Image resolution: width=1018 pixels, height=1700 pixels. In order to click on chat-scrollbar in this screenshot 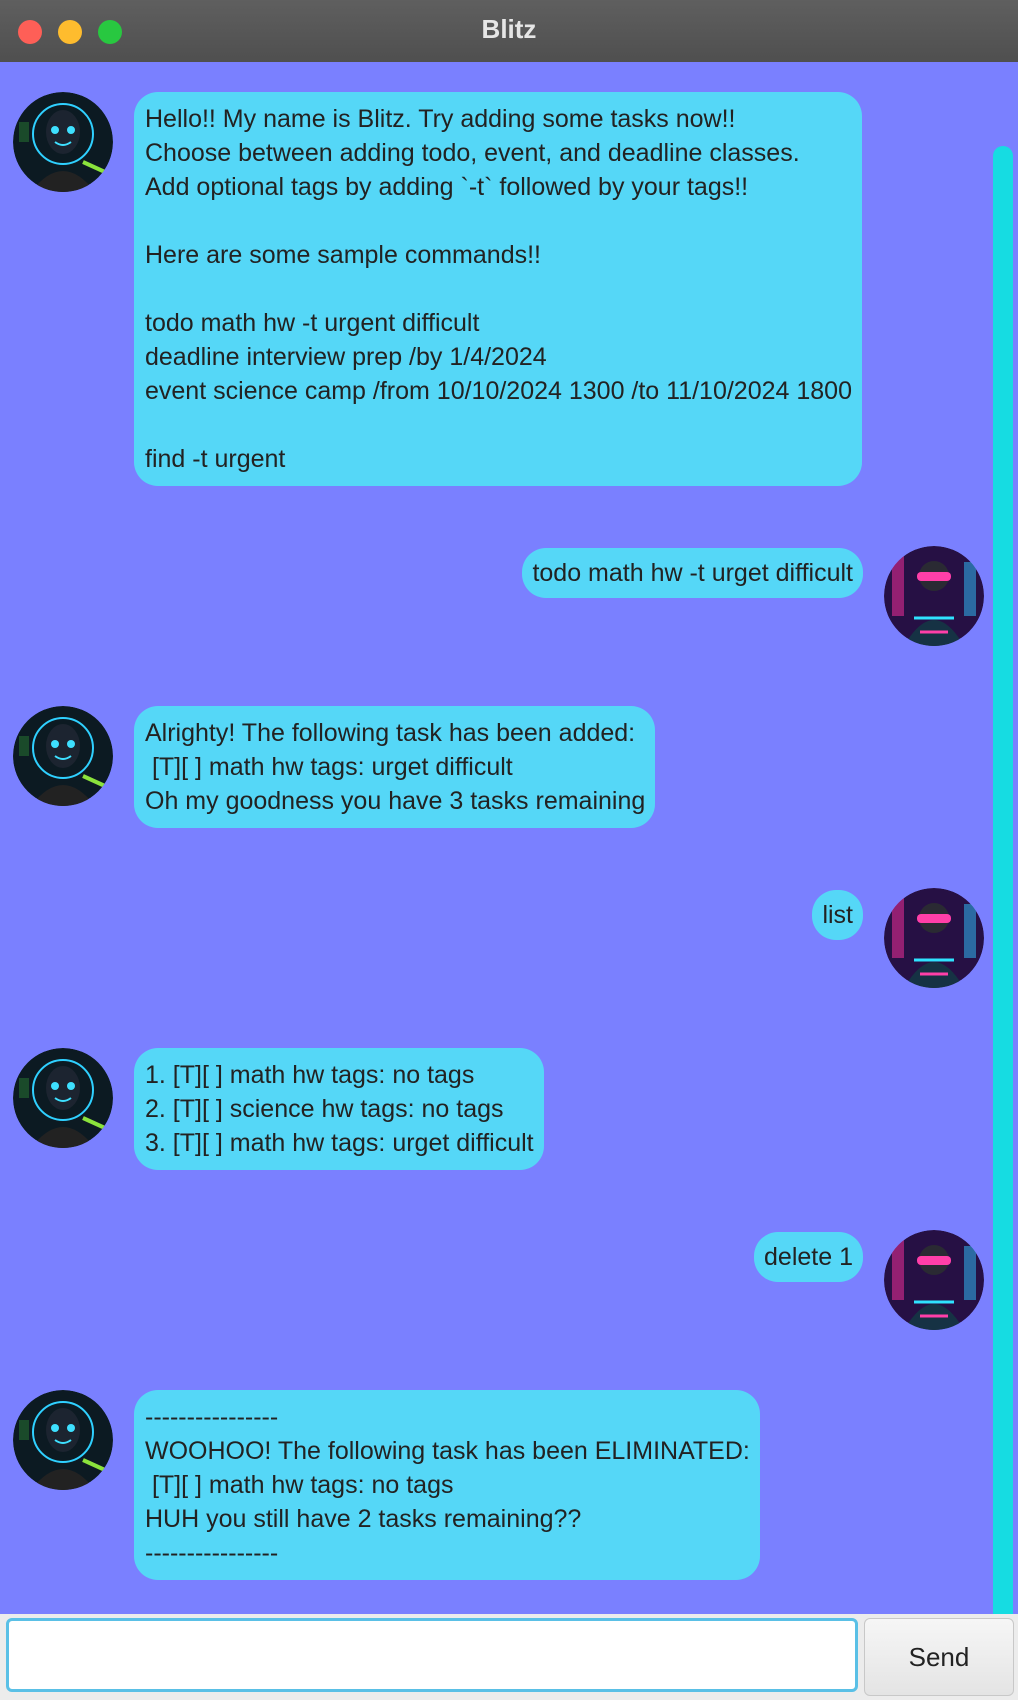, I will do `click(1003, 899)`.